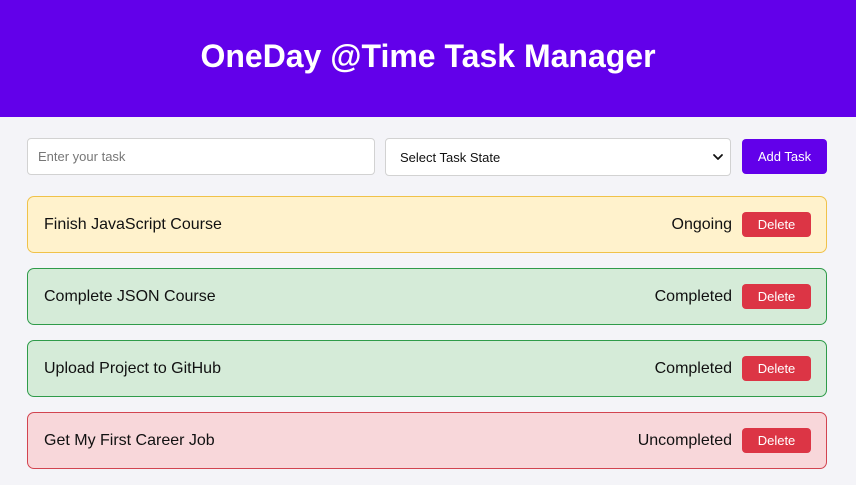 The width and height of the screenshot is (856, 485). Describe the element at coordinates (129, 440) in the screenshot. I see `task-name: Get My First Career Job` at that location.